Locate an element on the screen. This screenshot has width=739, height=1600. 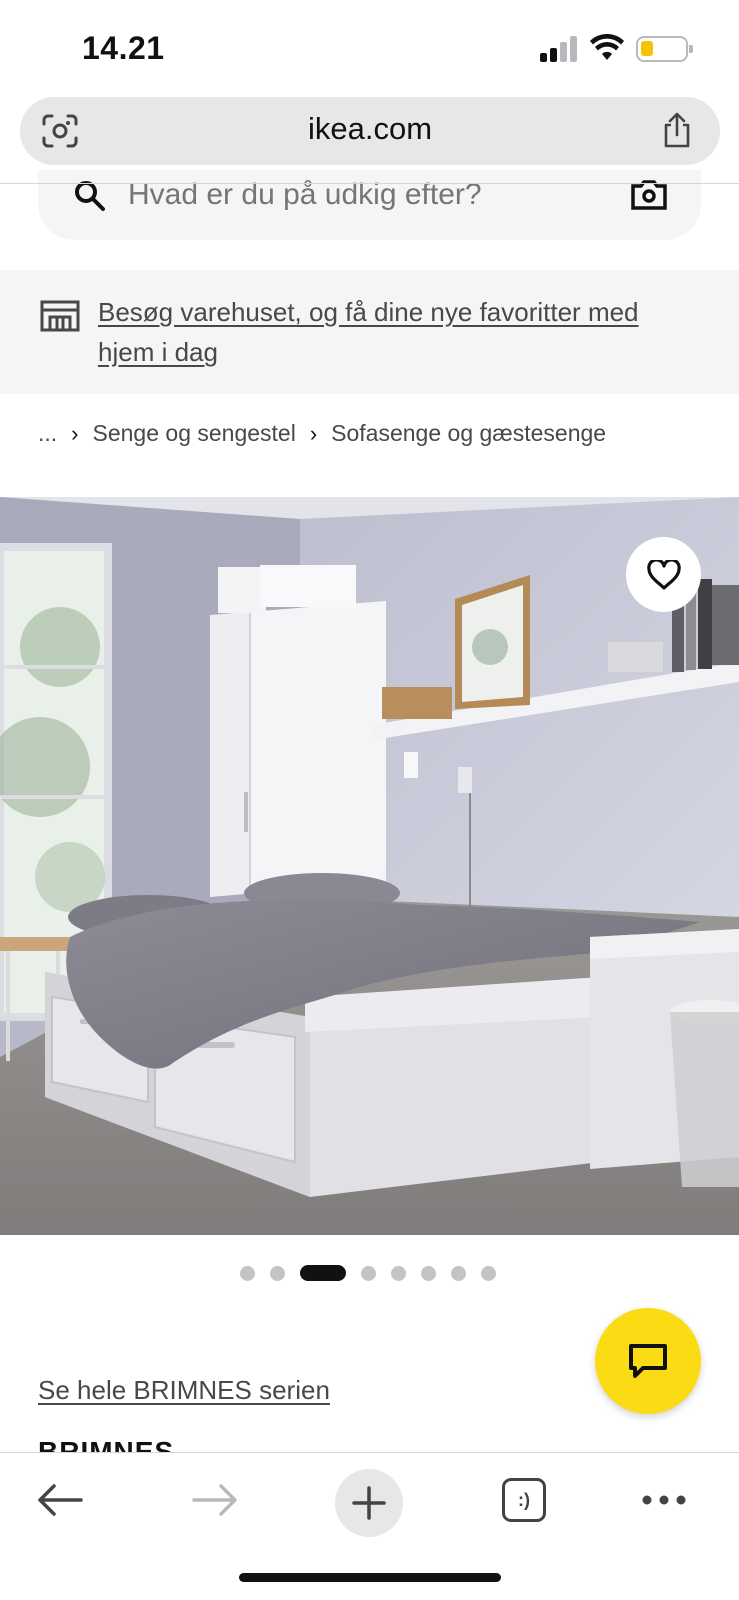
favorite-button is located at coordinates (663, 574).